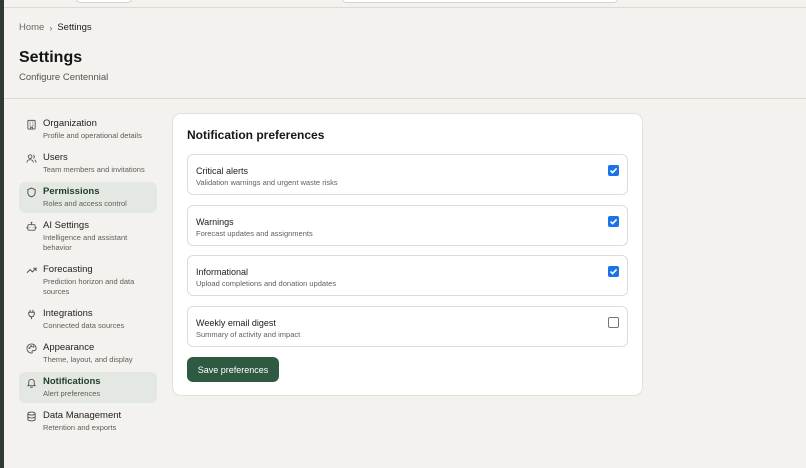 The height and width of the screenshot is (468, 806). I want to click on sidebar-item-description: Roles and access control, so click(85, 203).